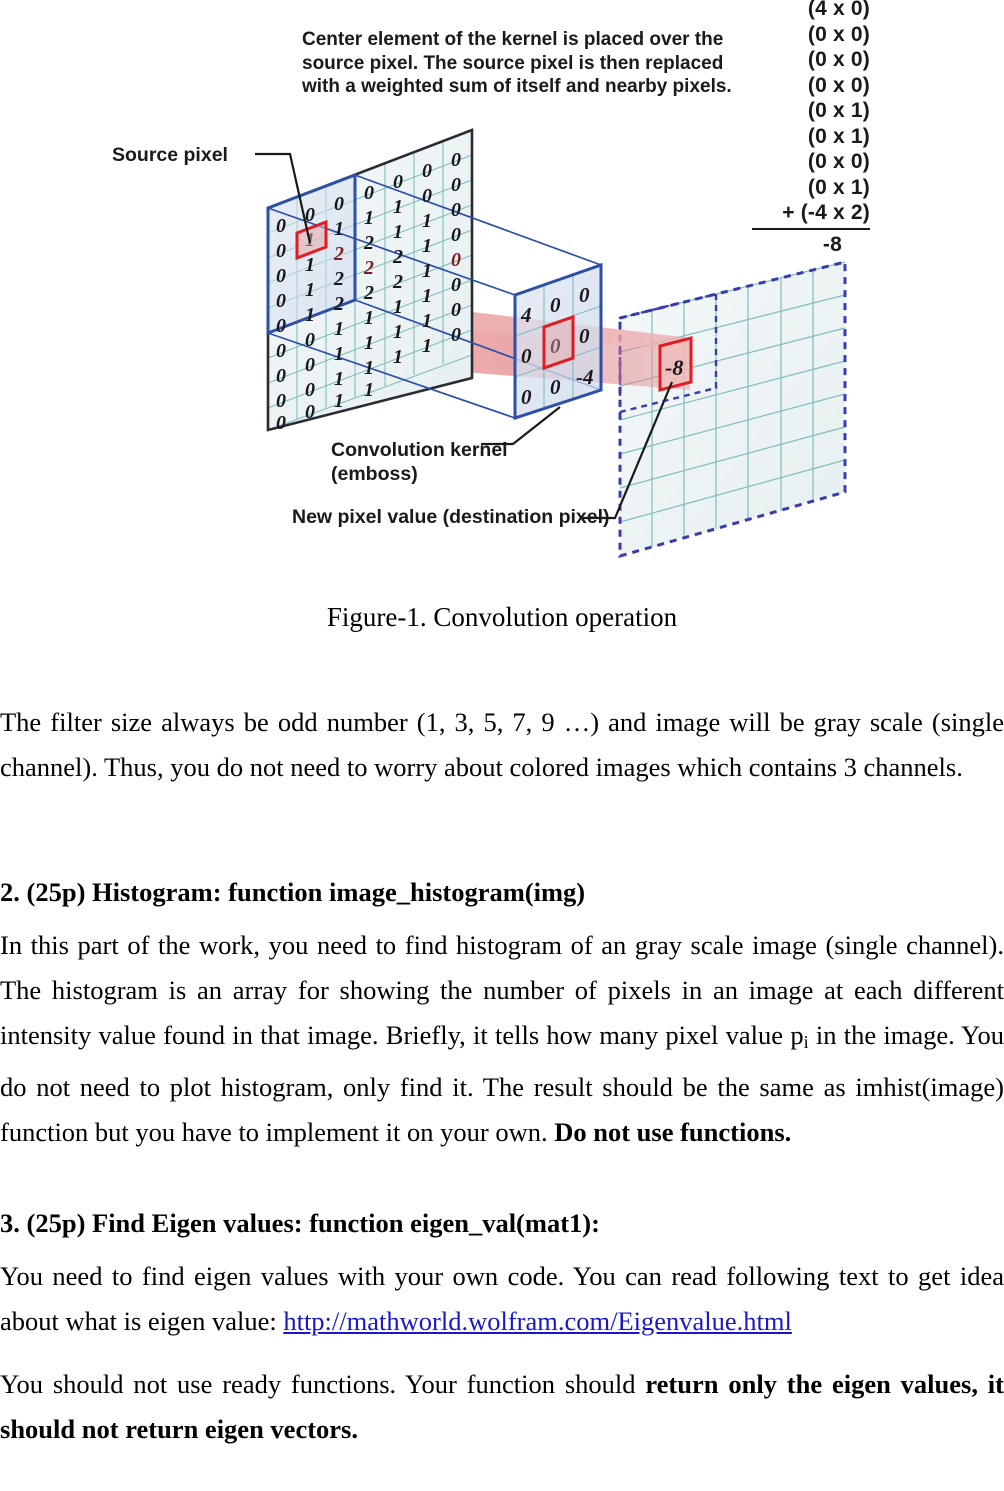 This screenshot has height=1491, width=1004. What do you see at coordinates (826, 212) in the screenshot?
I see `calc-line-sum: + (-4 x 2)` at bounding box center [826, 212].